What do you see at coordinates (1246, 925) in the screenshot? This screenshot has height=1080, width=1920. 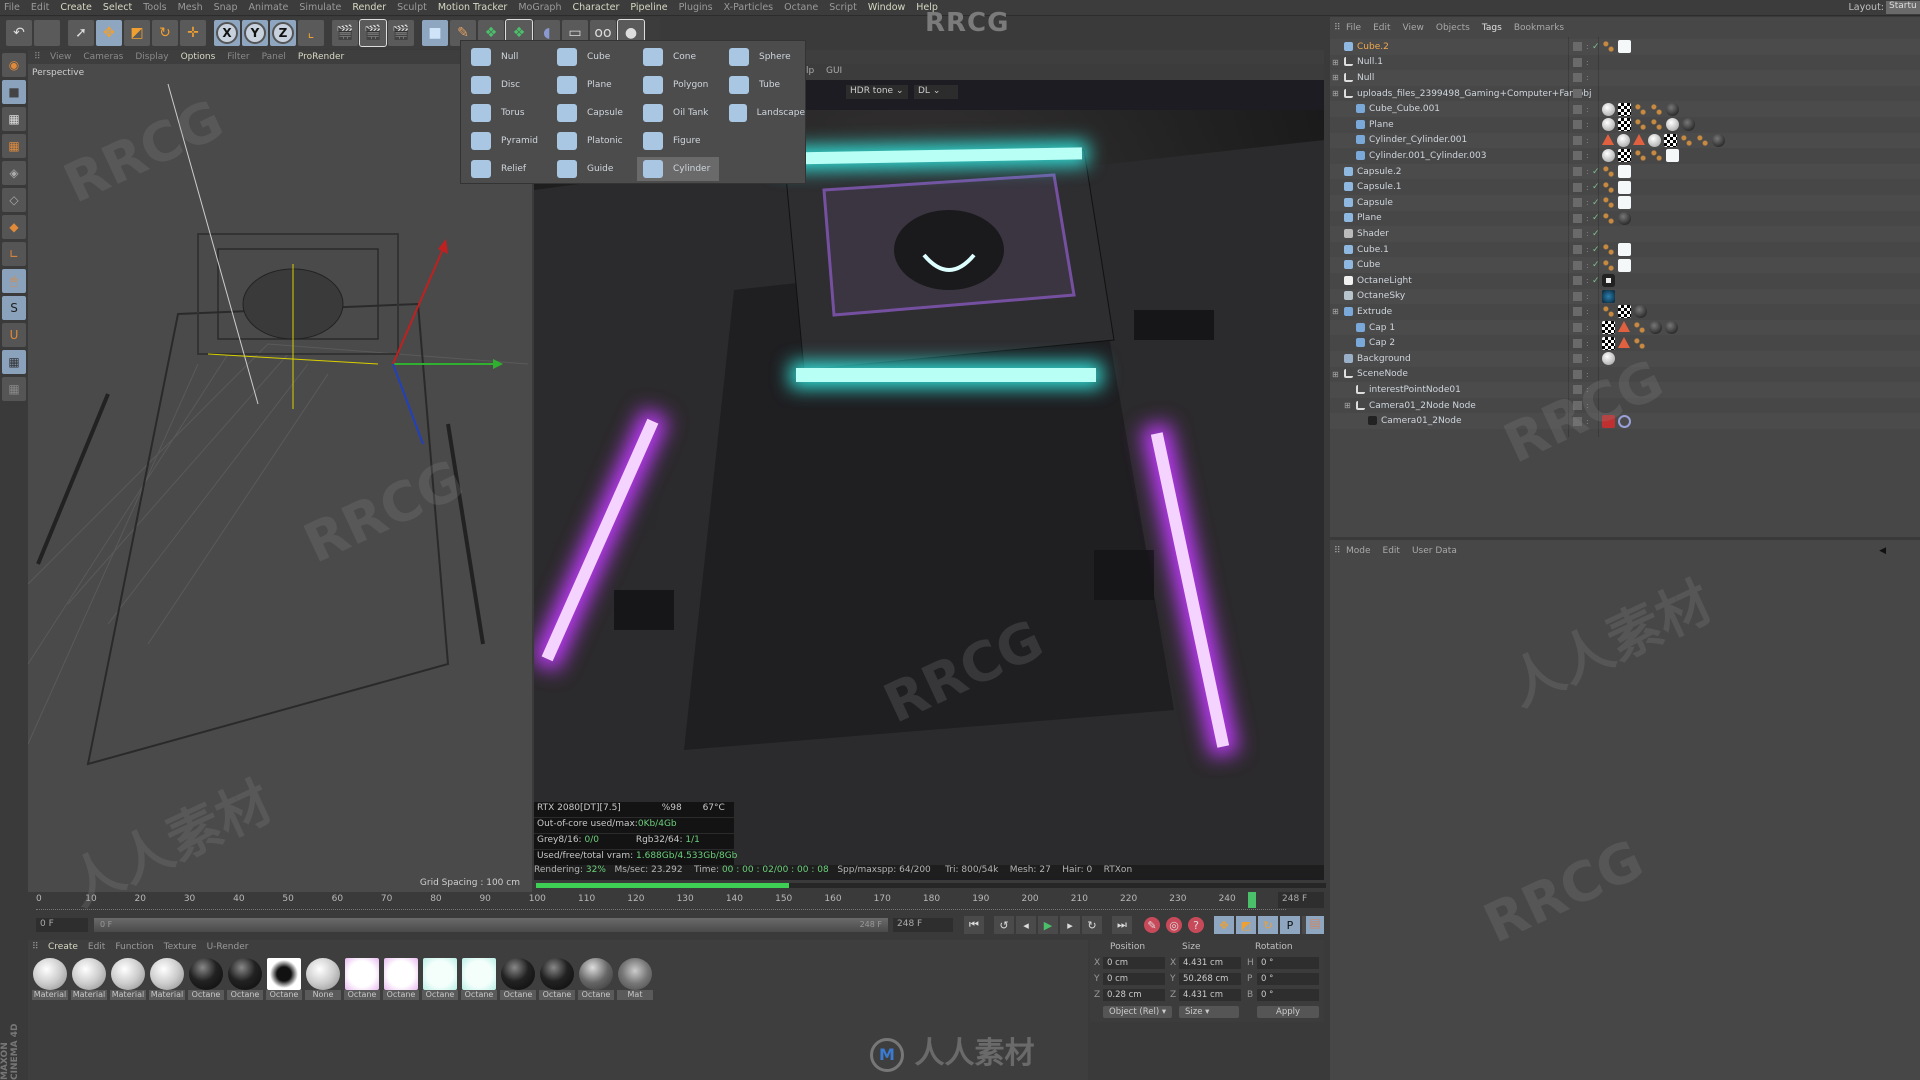 I see `key-scale-icon: ◩` at bounding box center [1246, 925].